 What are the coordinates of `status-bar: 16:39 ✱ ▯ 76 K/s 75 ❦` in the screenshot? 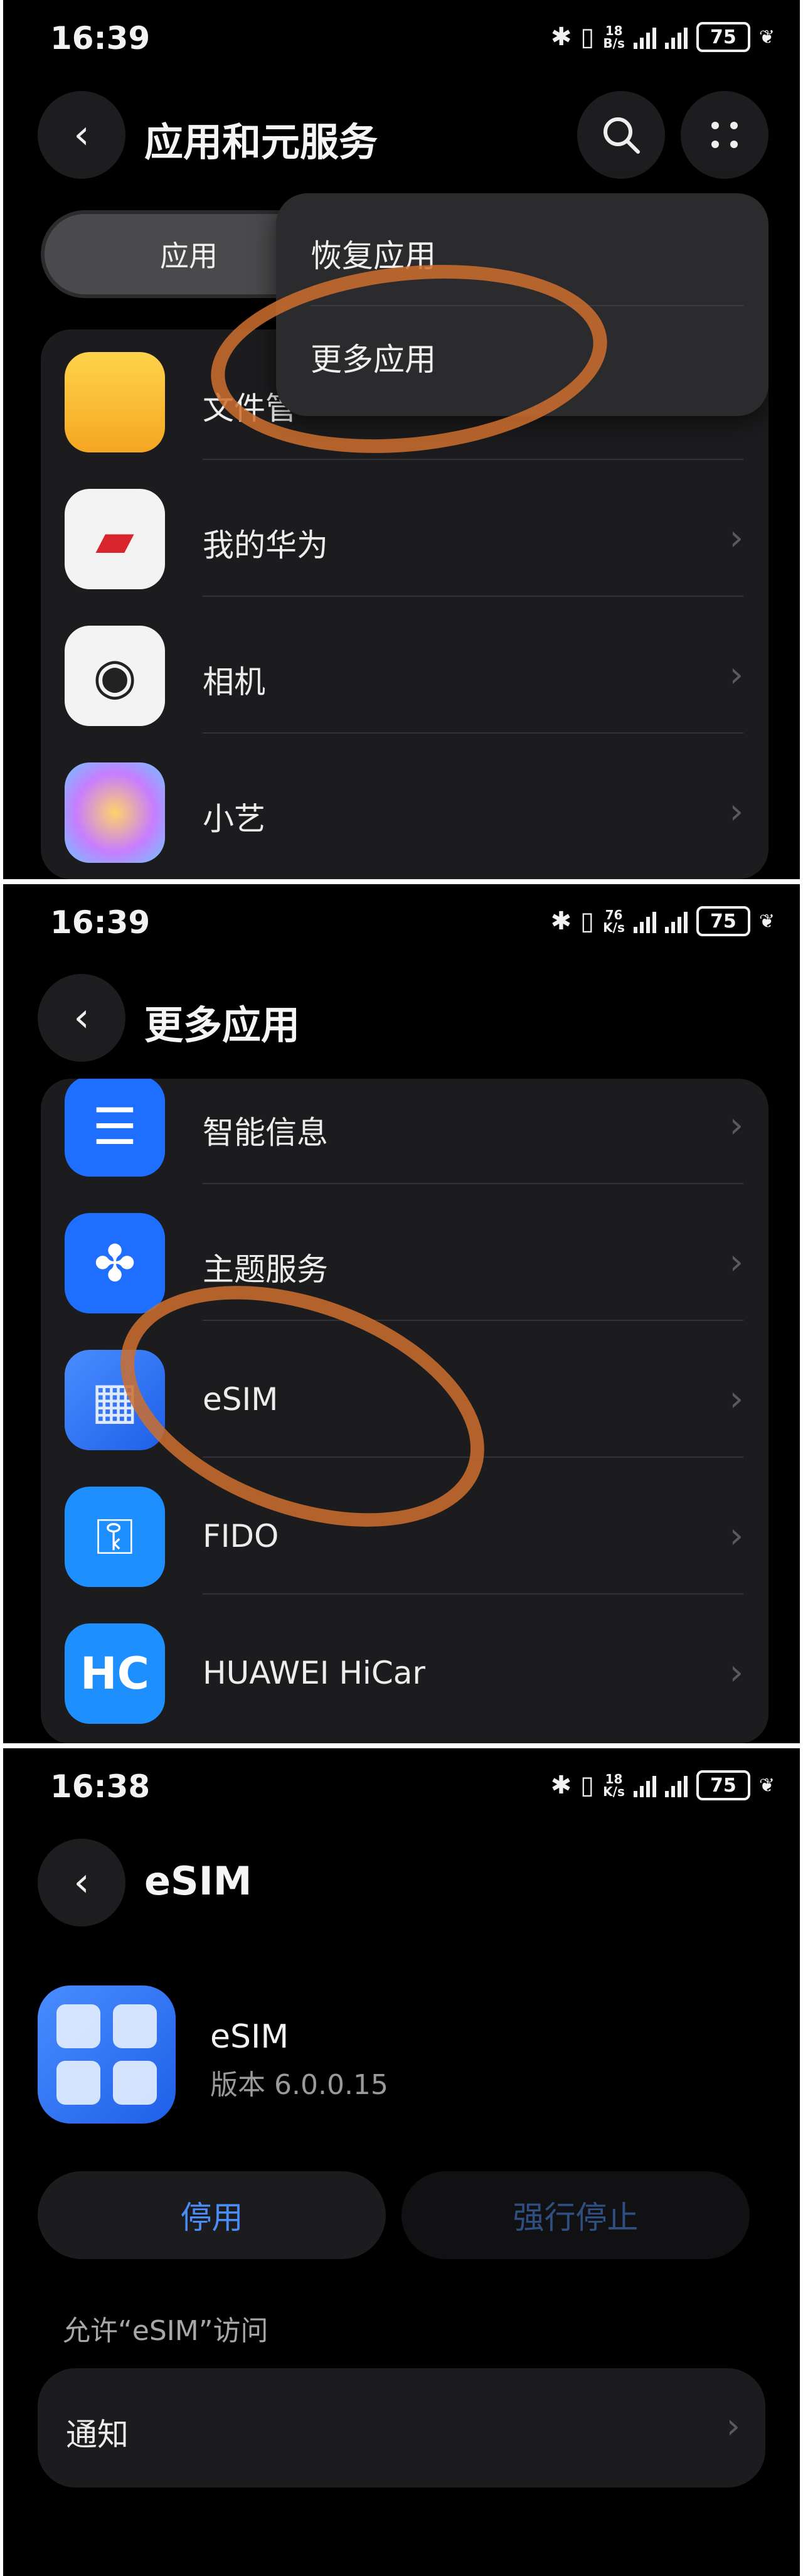 It's located at (401, 925).